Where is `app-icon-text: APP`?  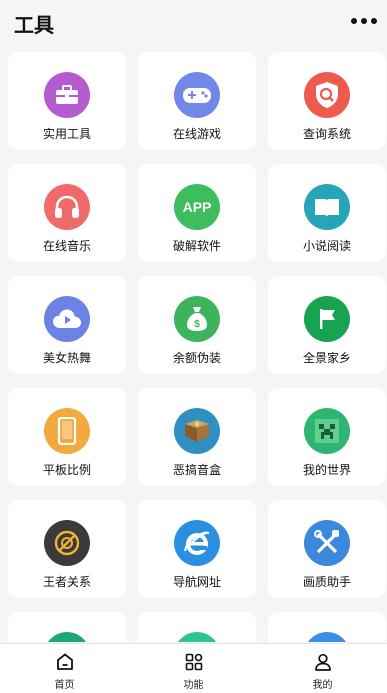 app-icon-text: APP is located at coordinates (197, 207).